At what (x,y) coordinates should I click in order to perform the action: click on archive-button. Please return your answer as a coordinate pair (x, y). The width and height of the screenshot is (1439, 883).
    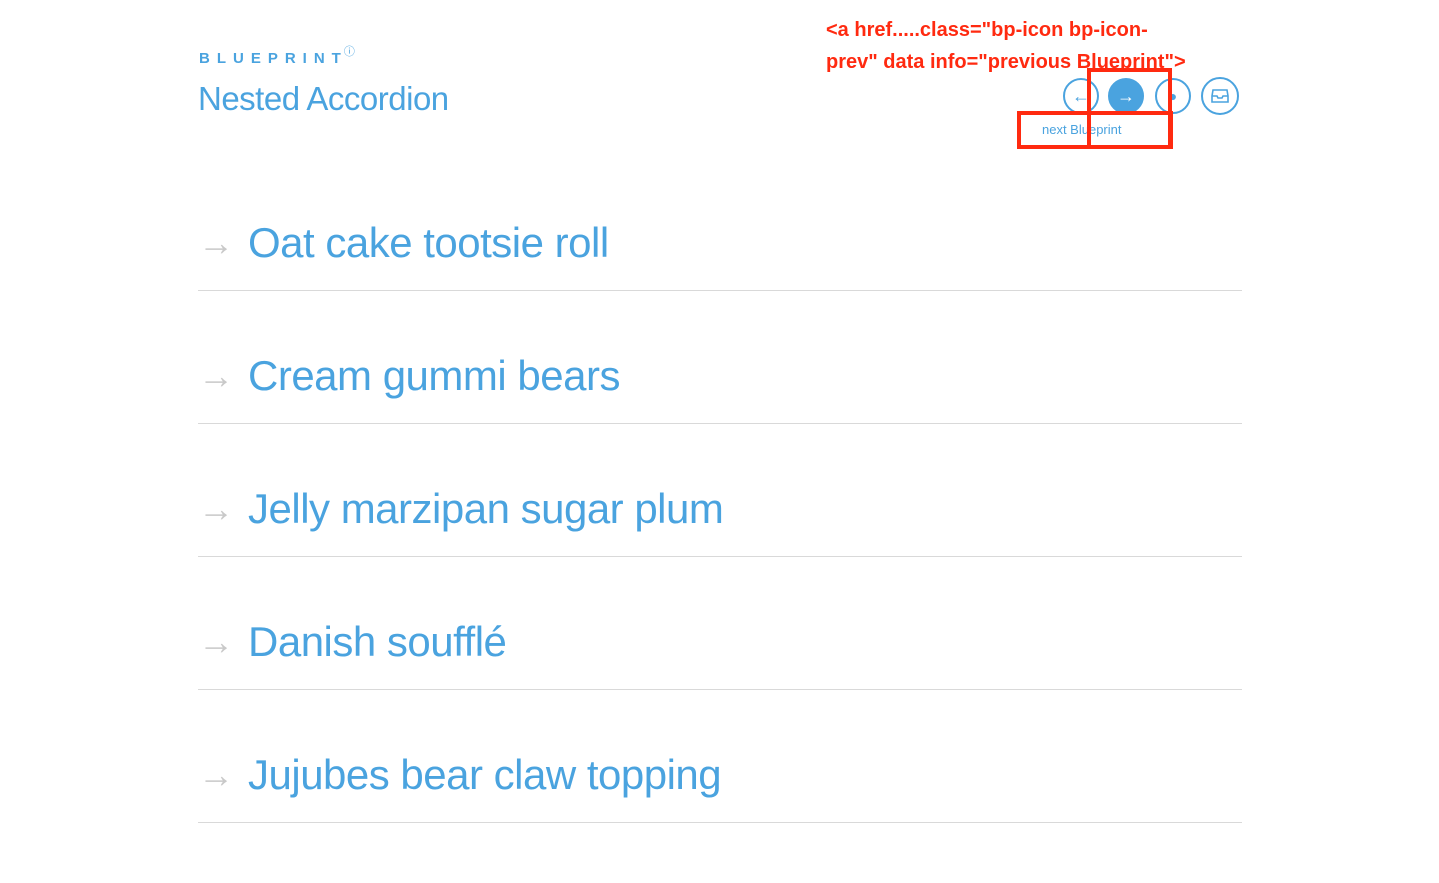
    Looking at the image, I should click on (1220, 96).